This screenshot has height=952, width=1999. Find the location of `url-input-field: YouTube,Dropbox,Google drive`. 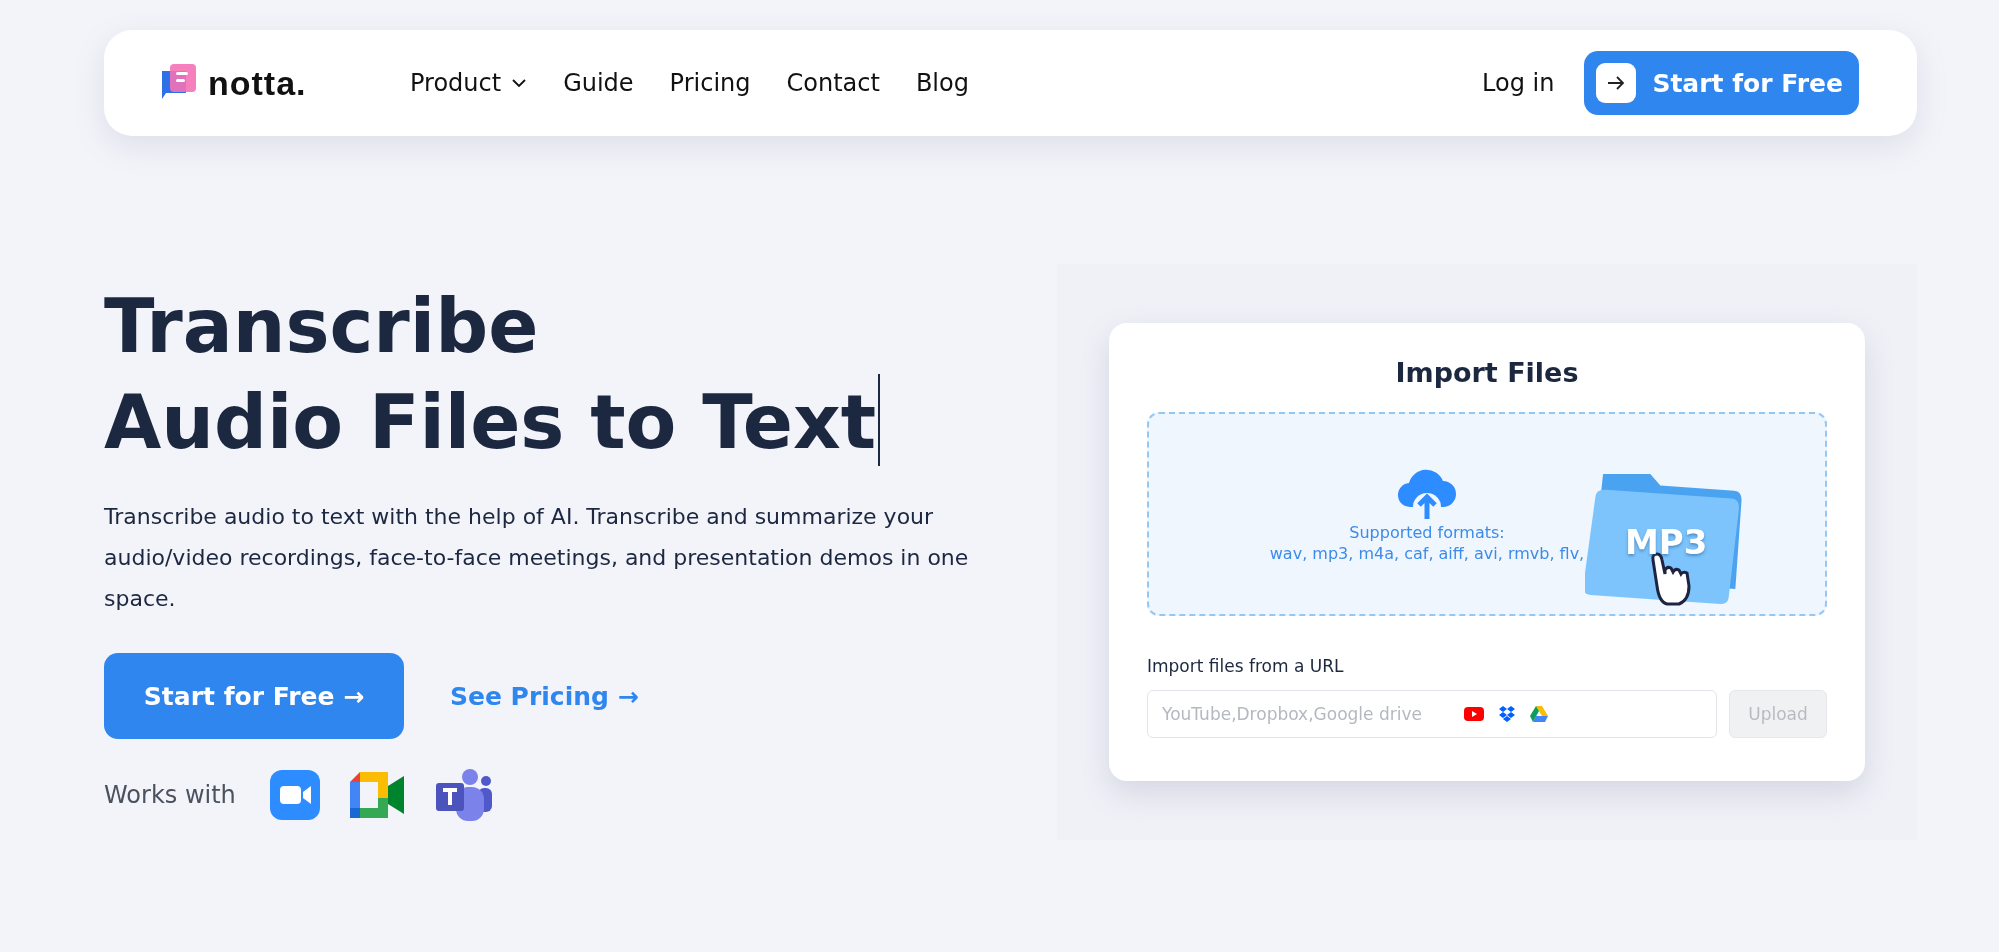

url-input-field: YouTube,Dropbox,Google drive is located at coordinates (1305, 714).